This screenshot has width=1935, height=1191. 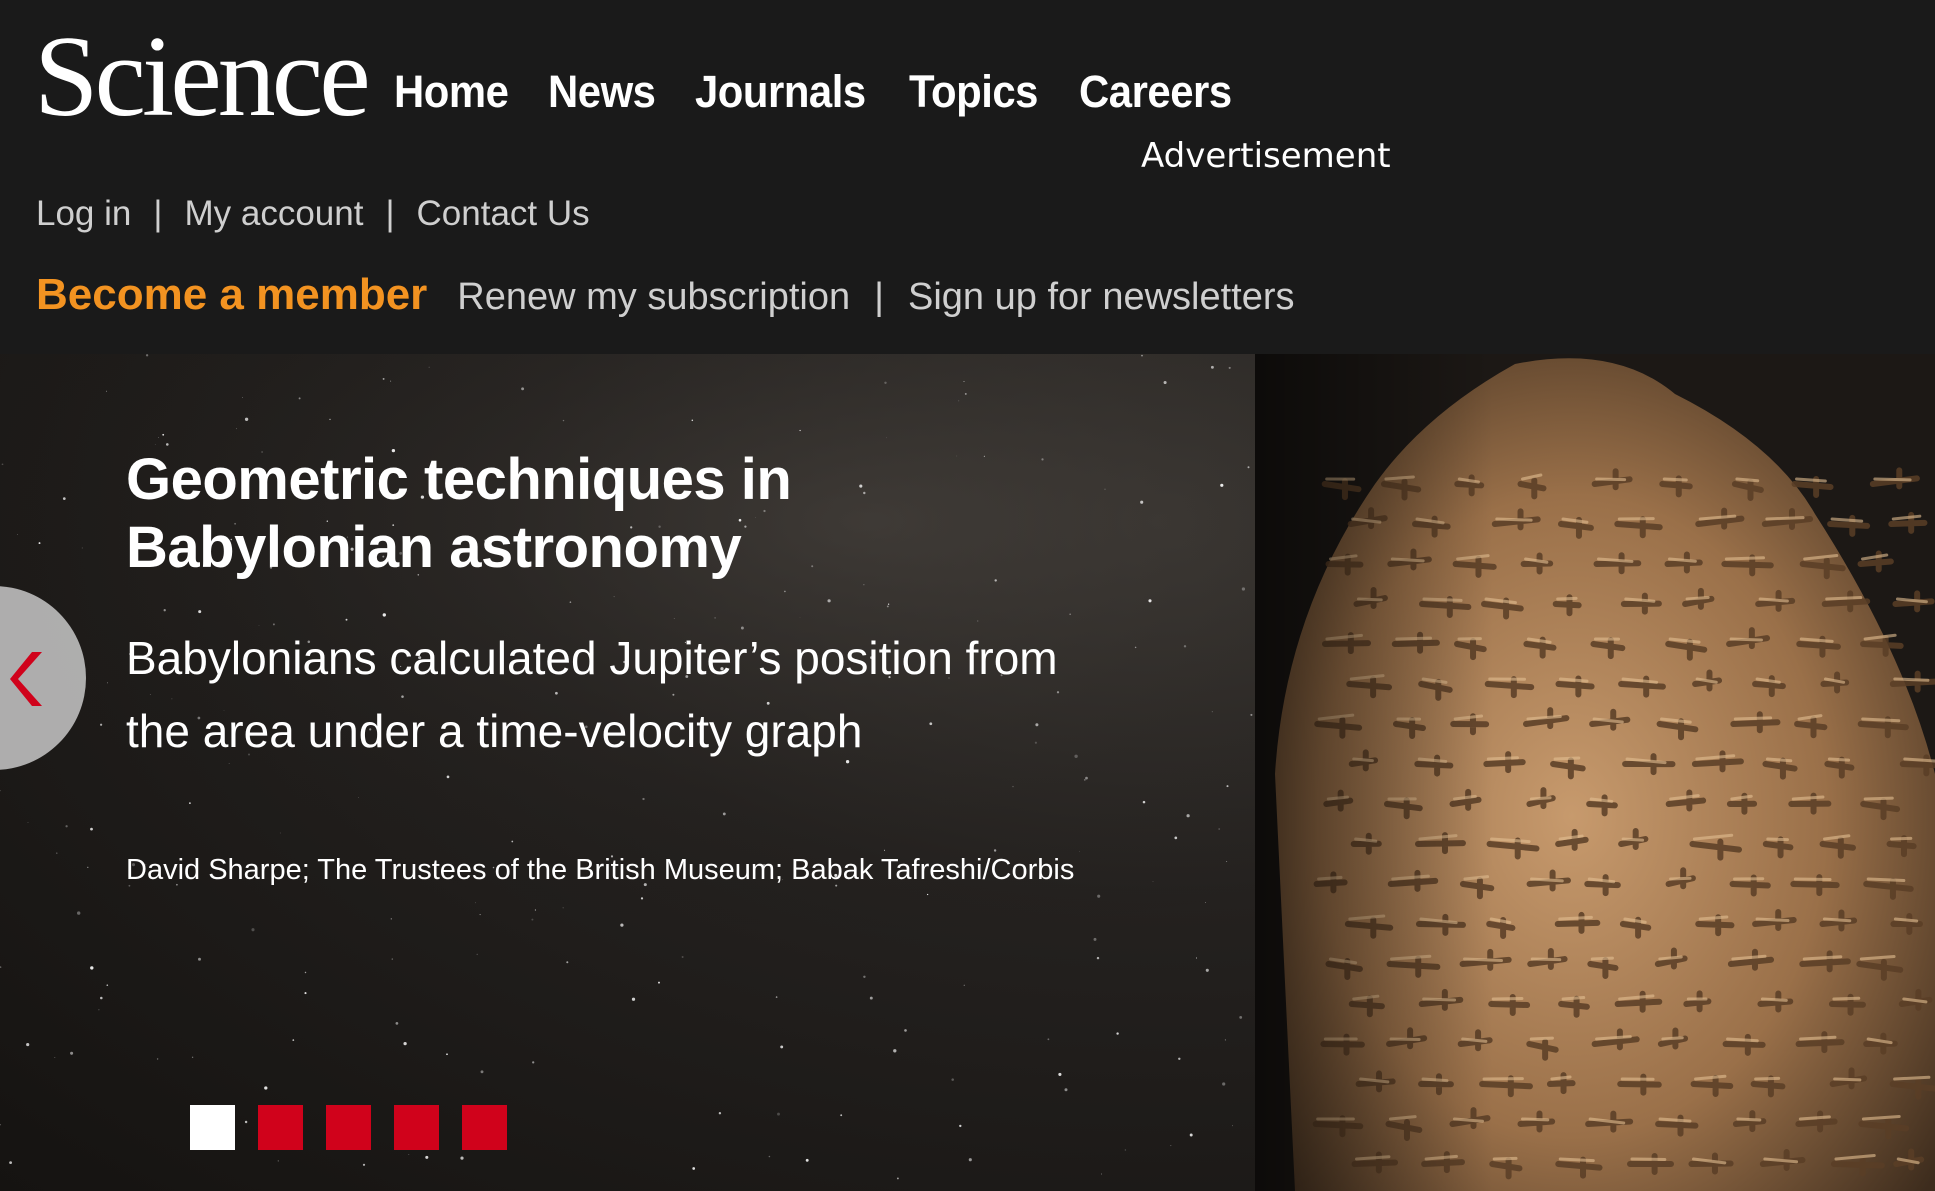 What do you see at coordinates (26, 679) in the screenshot?
I see `chevron-left-icon` at bounding box center [26, 679].